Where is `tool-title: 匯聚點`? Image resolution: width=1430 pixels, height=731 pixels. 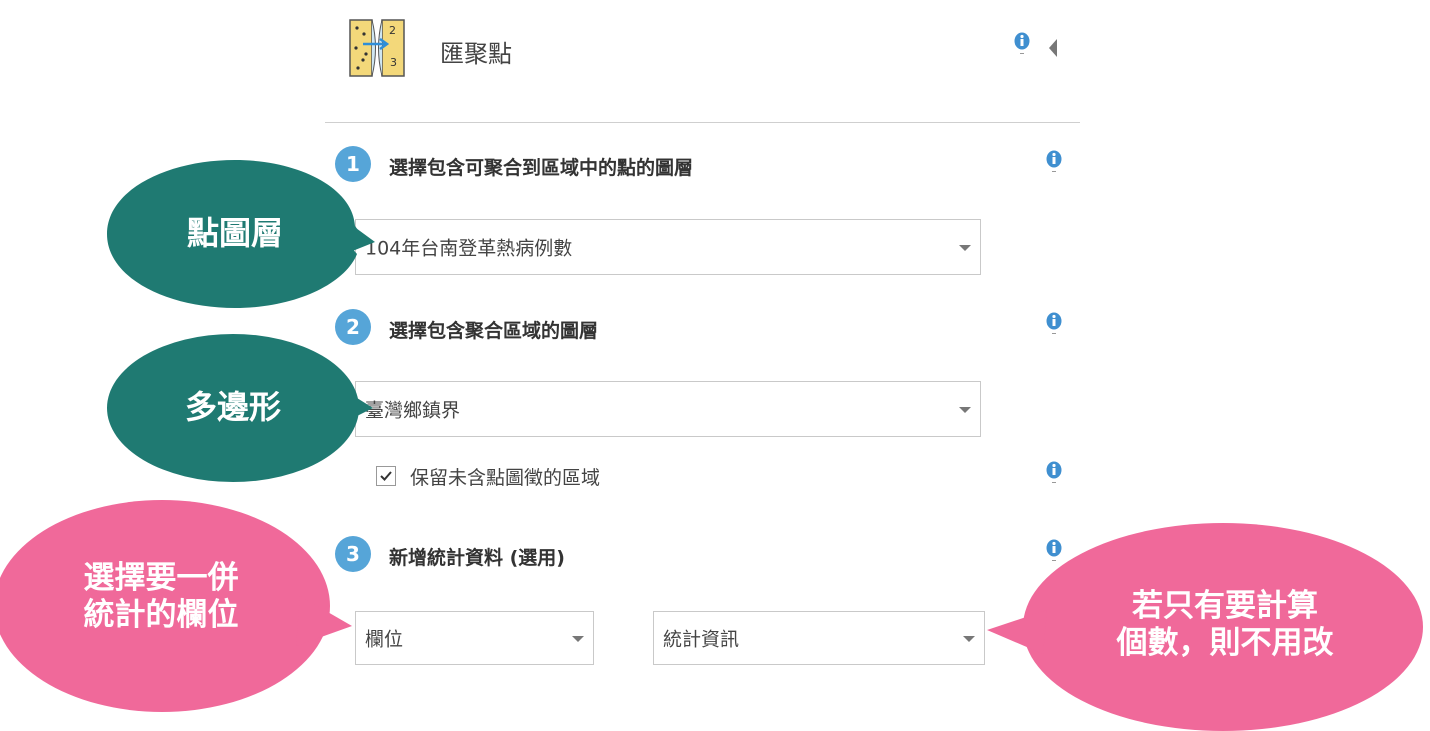 tool-title: 匯聚點 is located at coordinates (476, 54).